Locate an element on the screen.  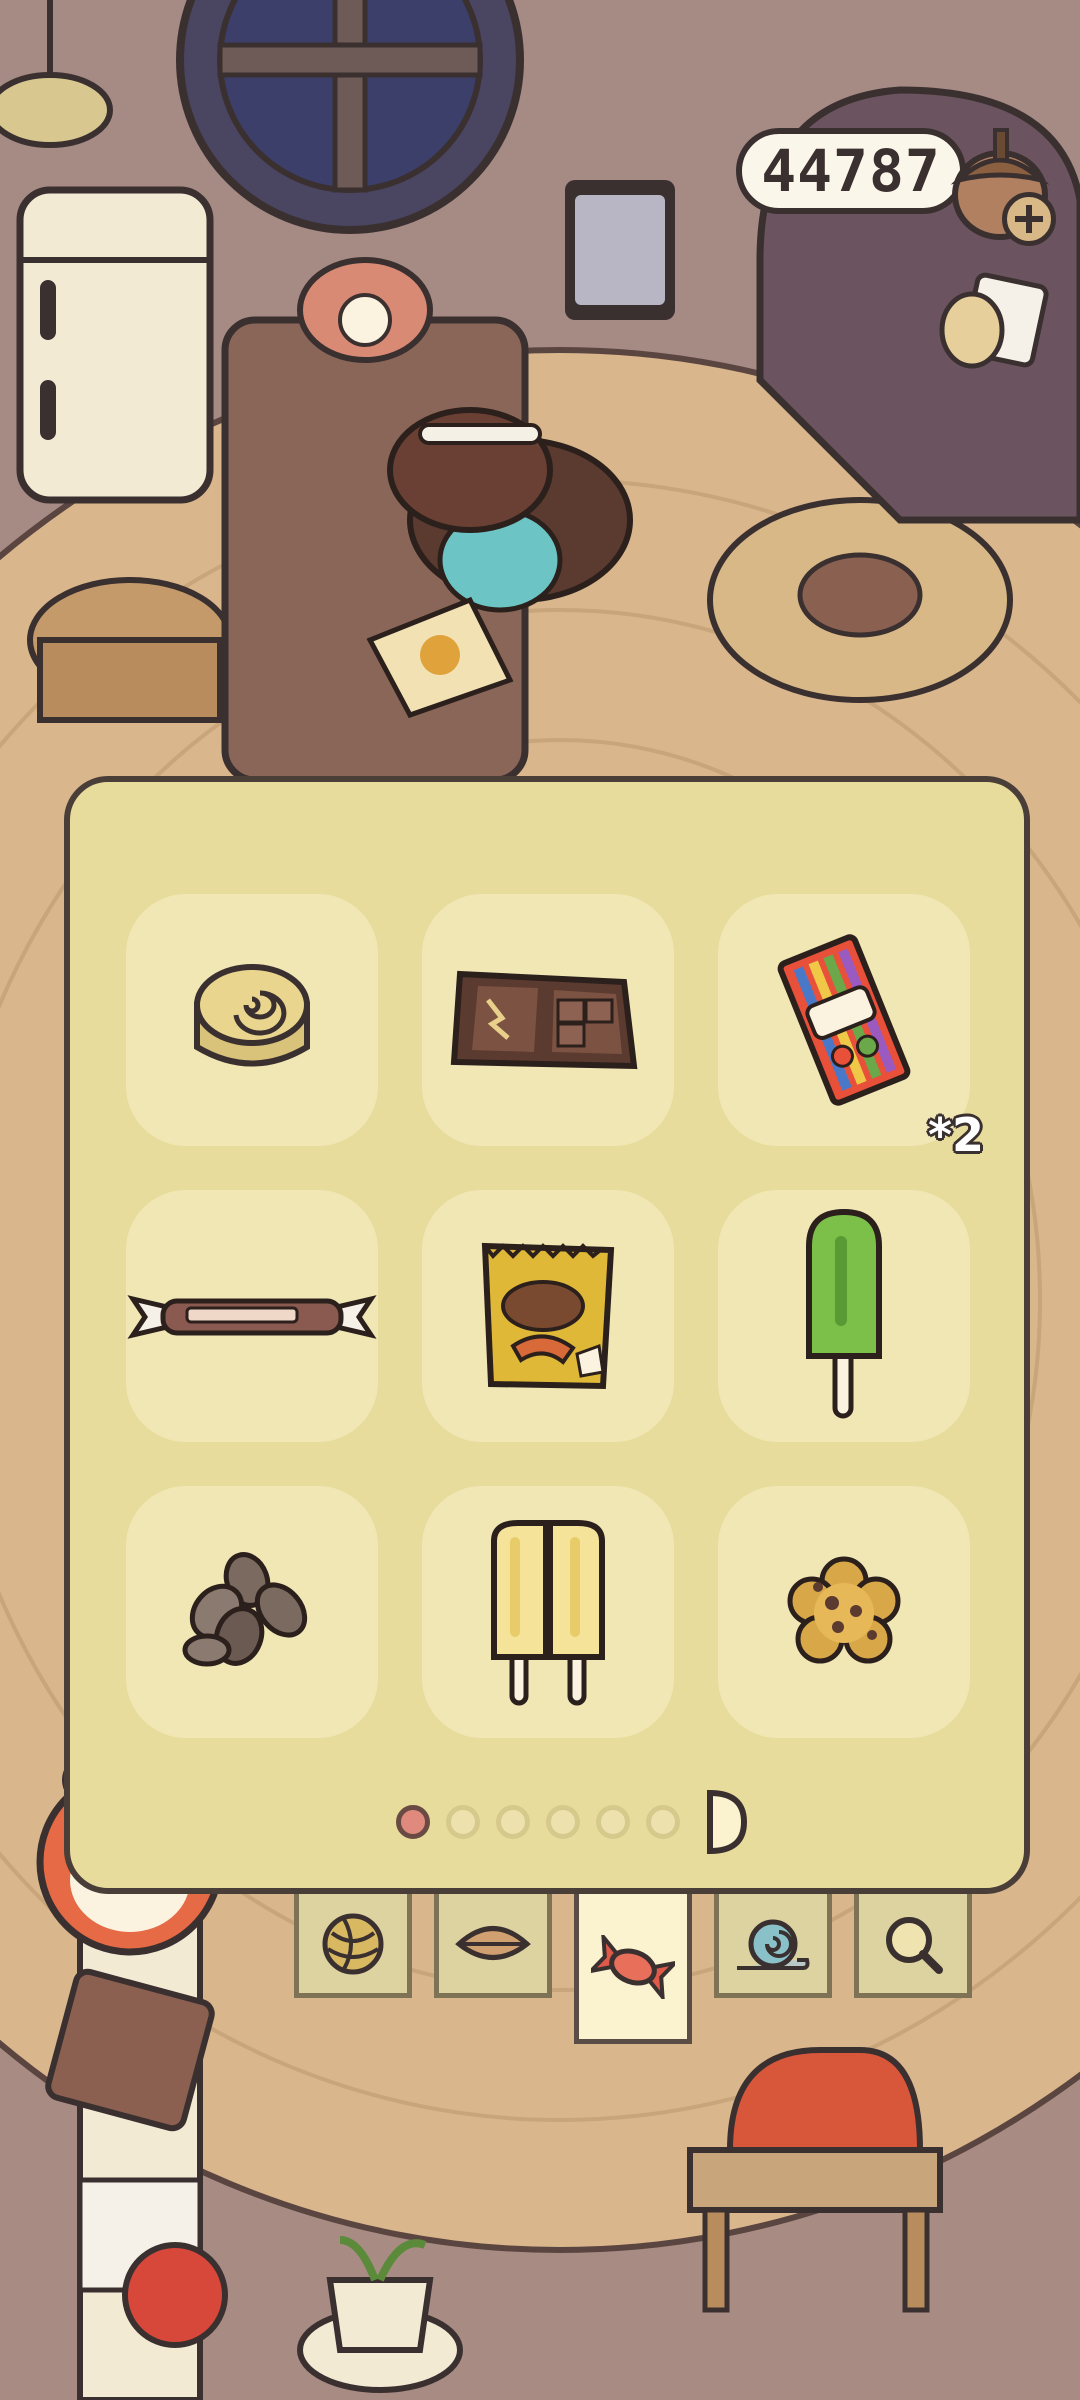
tab-yarn is located at coordinates (353, 1946).